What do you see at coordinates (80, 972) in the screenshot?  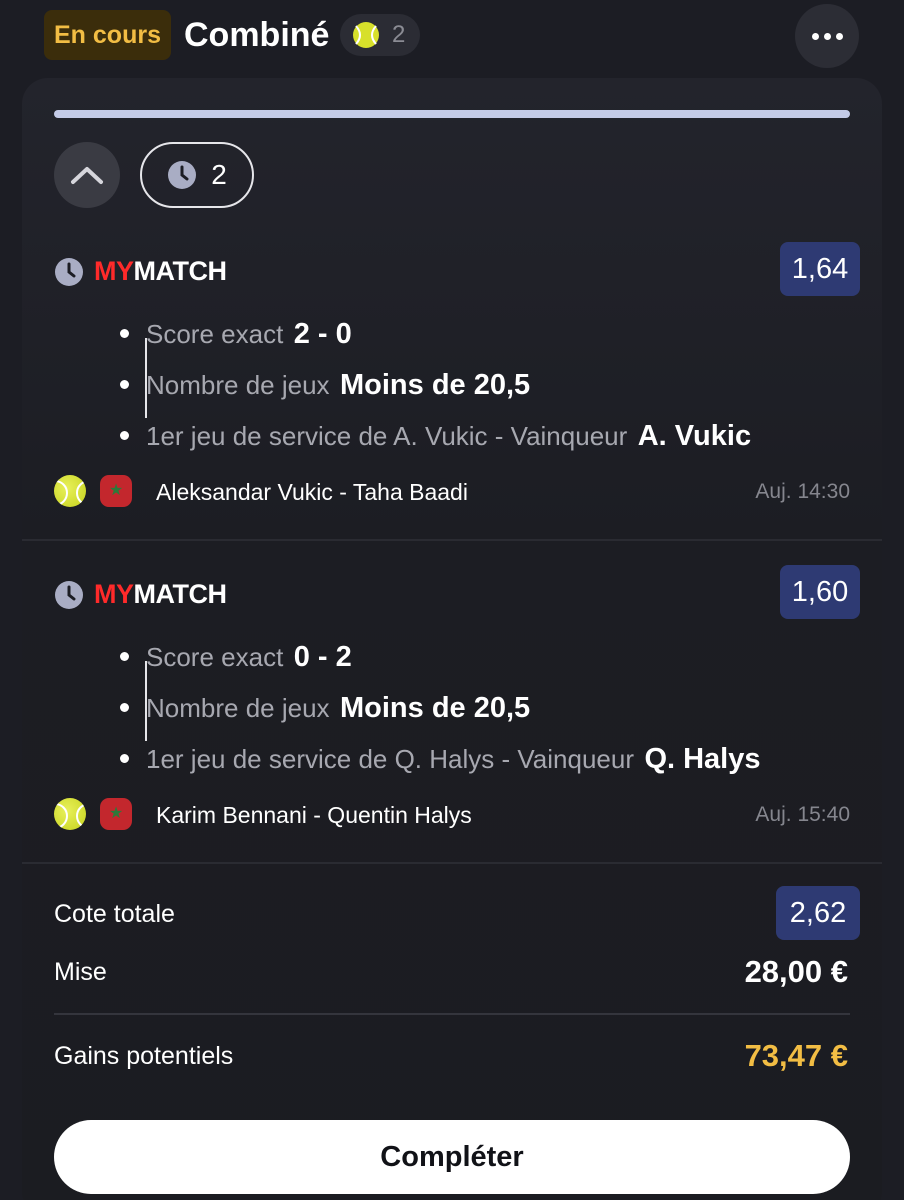 I see `stake-label: Mise` at bounding box center [80, 972].